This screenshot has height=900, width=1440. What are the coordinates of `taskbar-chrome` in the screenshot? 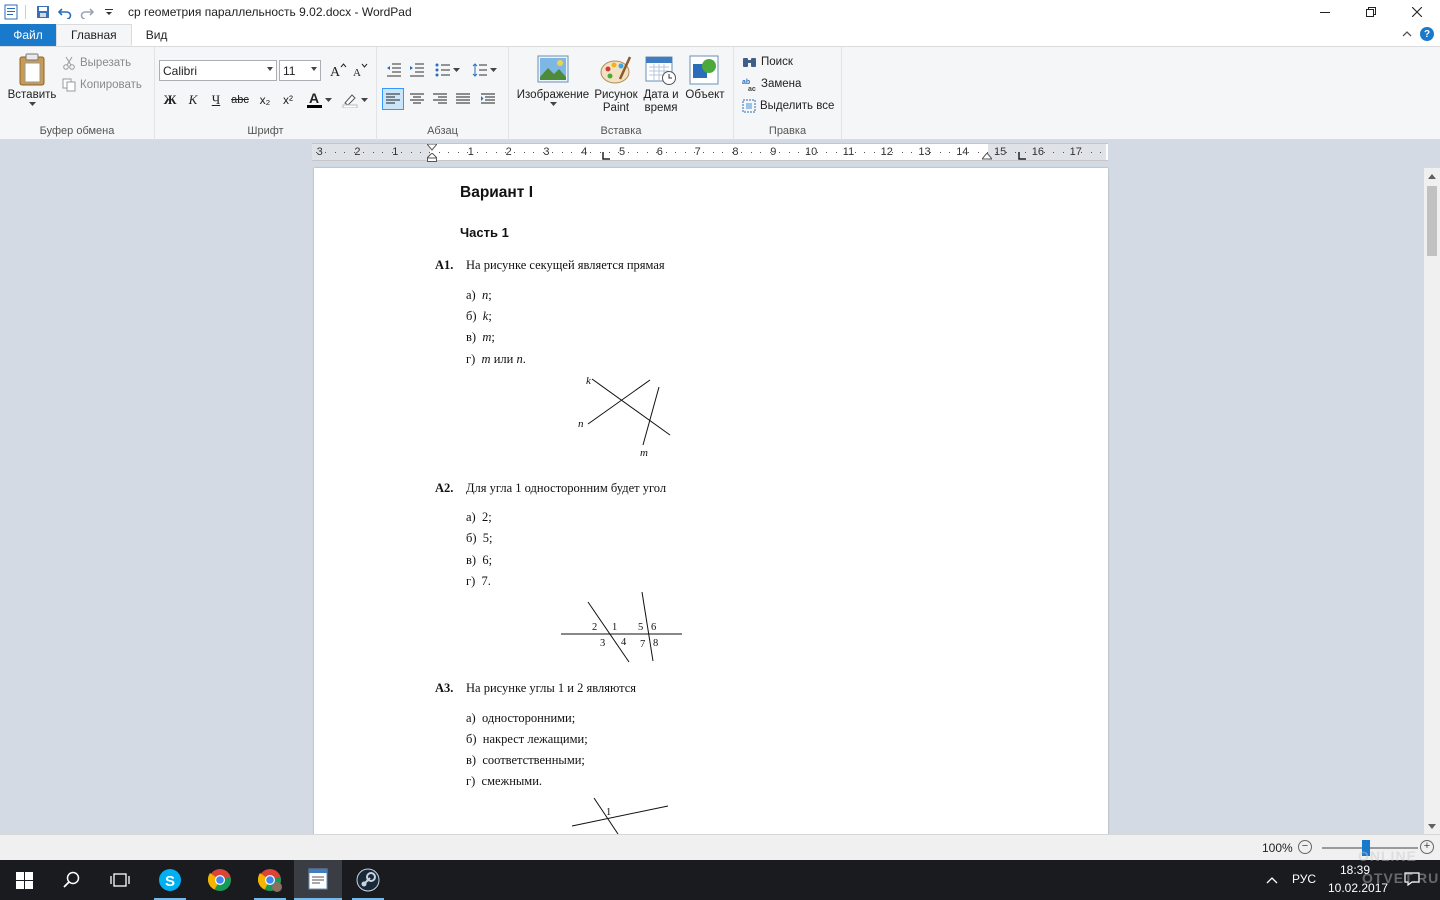 It's located at (220, 880).